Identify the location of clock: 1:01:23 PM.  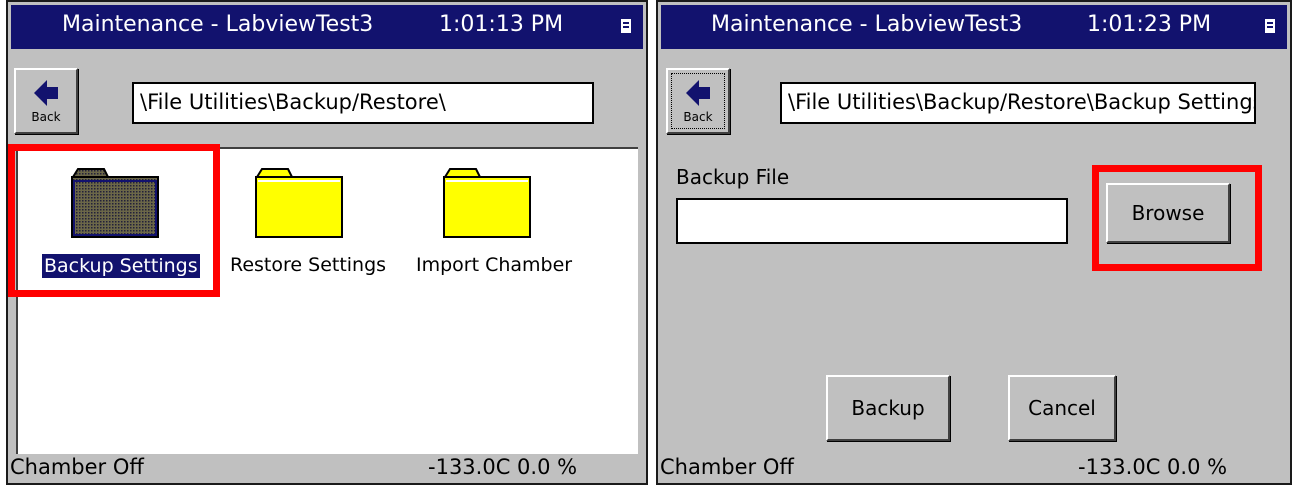
(1149, 24).